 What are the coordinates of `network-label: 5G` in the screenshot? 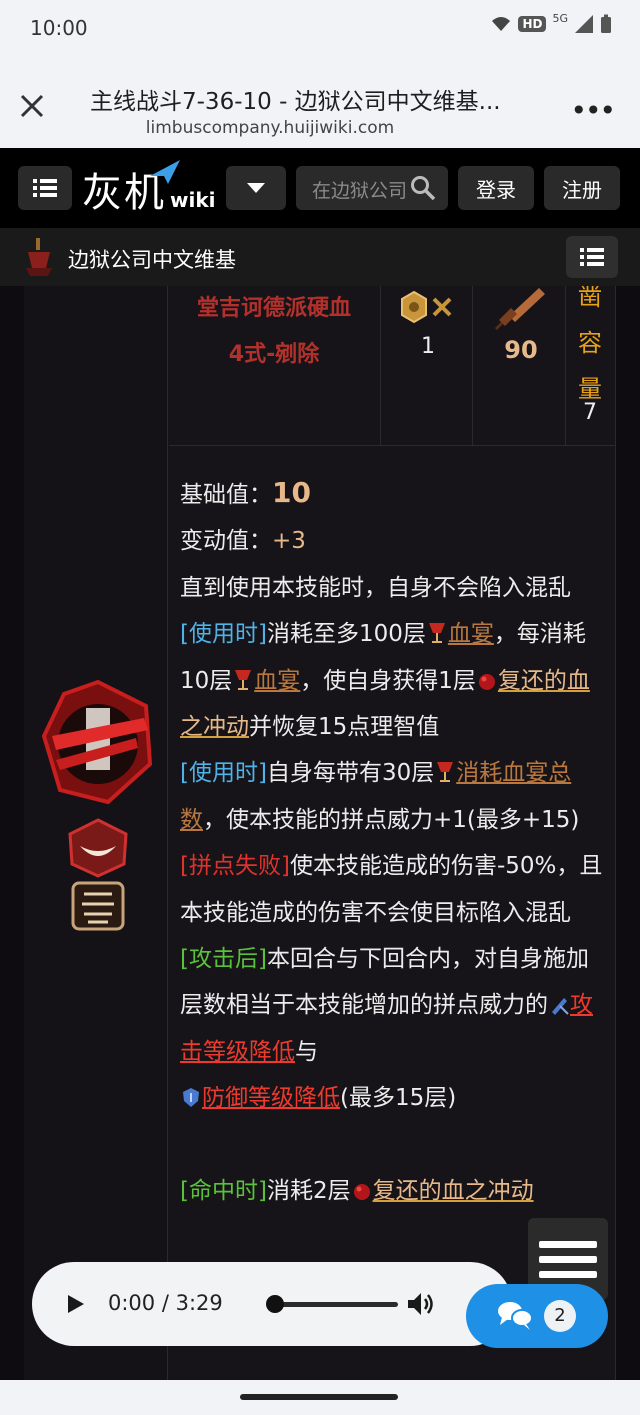 It's located at (560, 18).